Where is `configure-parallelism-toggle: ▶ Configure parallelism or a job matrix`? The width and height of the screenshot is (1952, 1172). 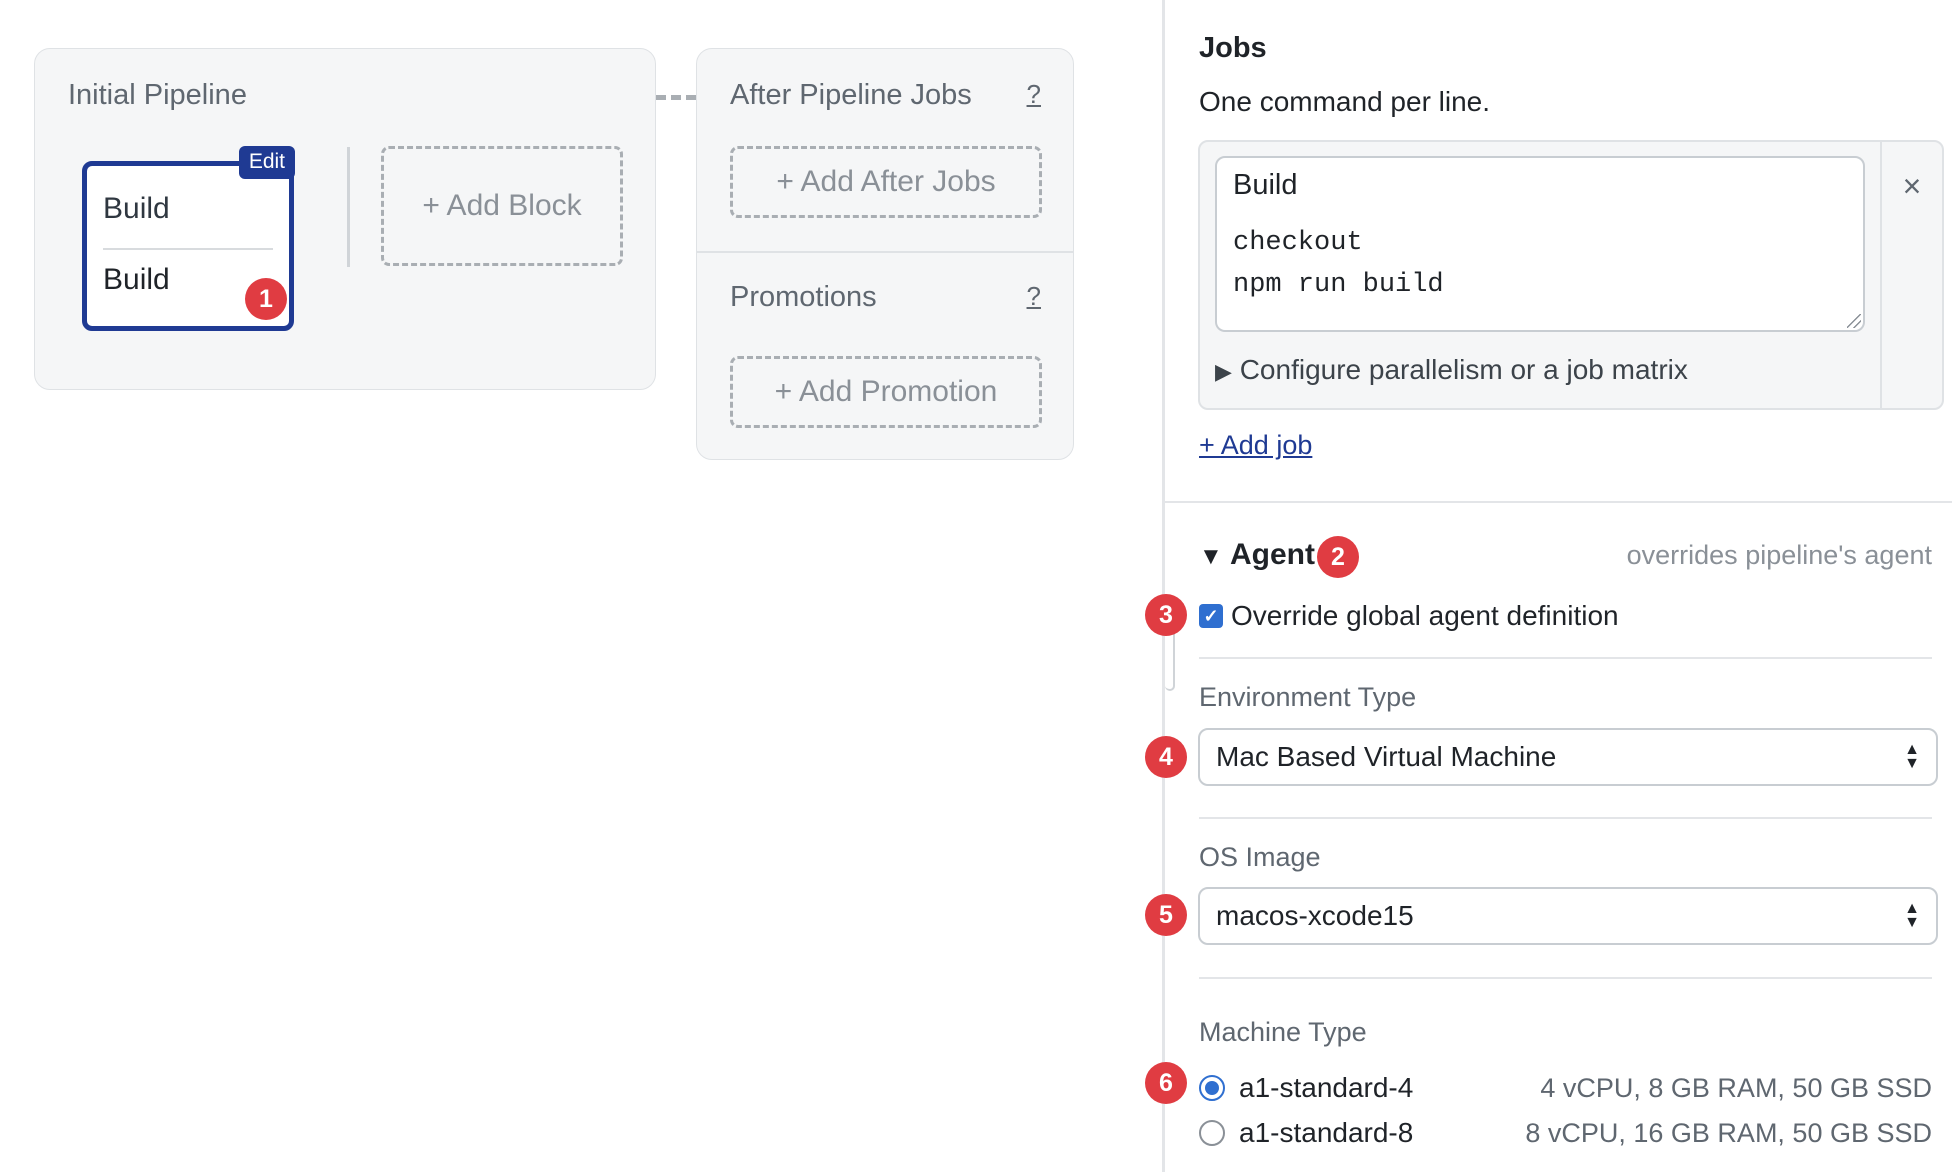
configure-parallelism-toggle: ▶ Configure parallelism or a job matrix is located at coordinates (1451, 370).